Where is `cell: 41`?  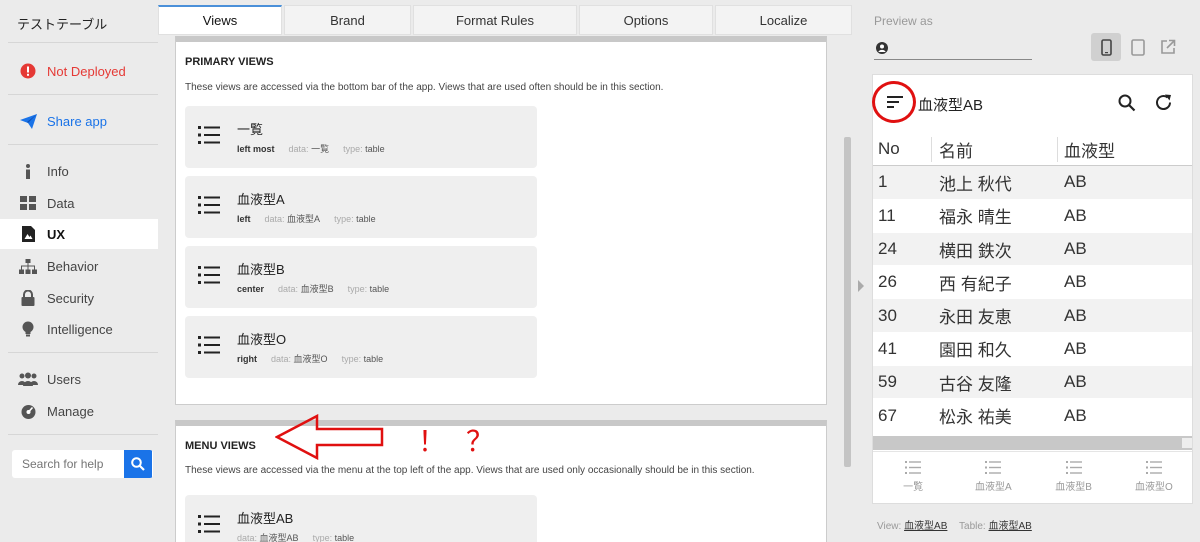
cell: 41 is located at coordinates (887, 348).